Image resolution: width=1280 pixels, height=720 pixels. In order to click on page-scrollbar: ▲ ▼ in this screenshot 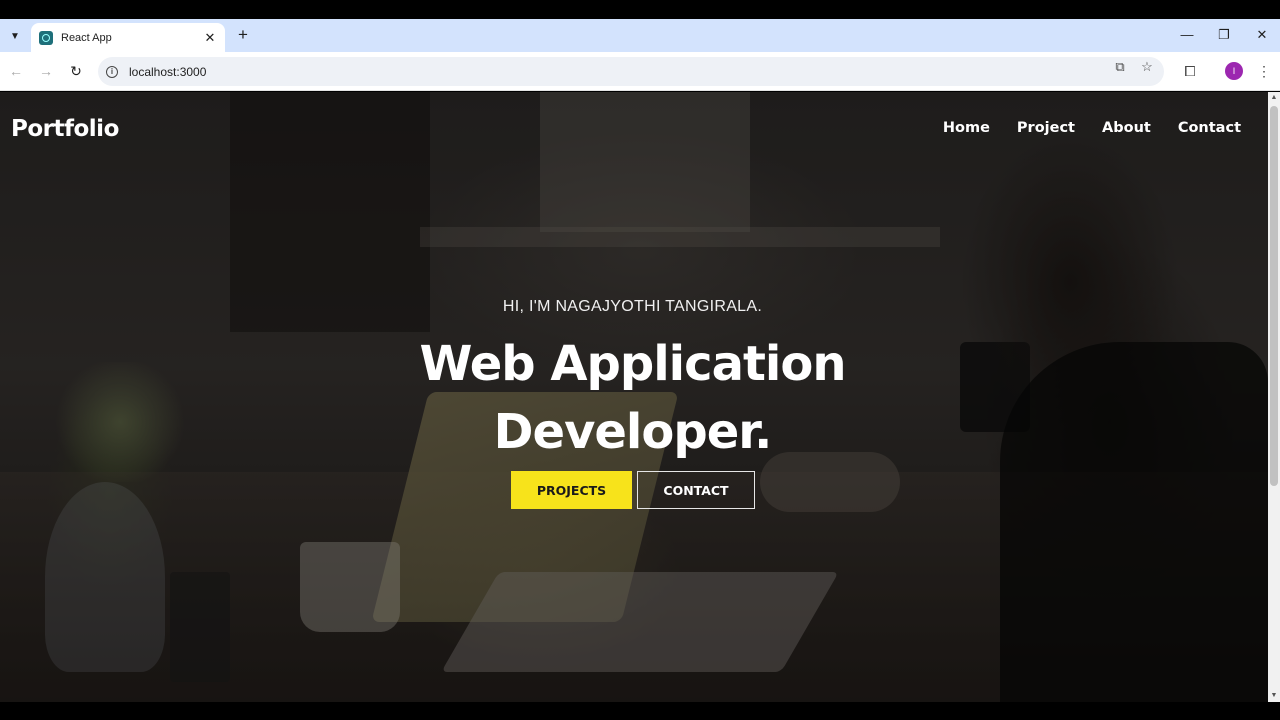, I will do `click(1274, 397)`.